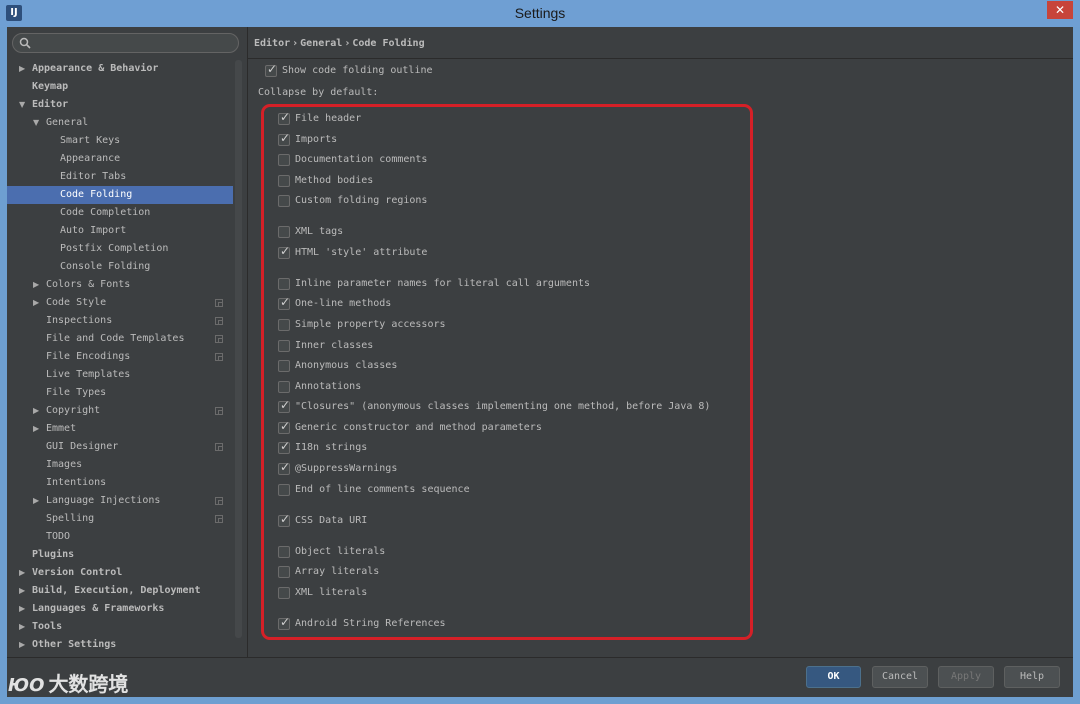 The image size is (1080, 704). What do you see at coordinates (120, 627) in the screenshot?
I see `sidebar-item-tools: ▶ Tools` at bounding box center [120, 627].